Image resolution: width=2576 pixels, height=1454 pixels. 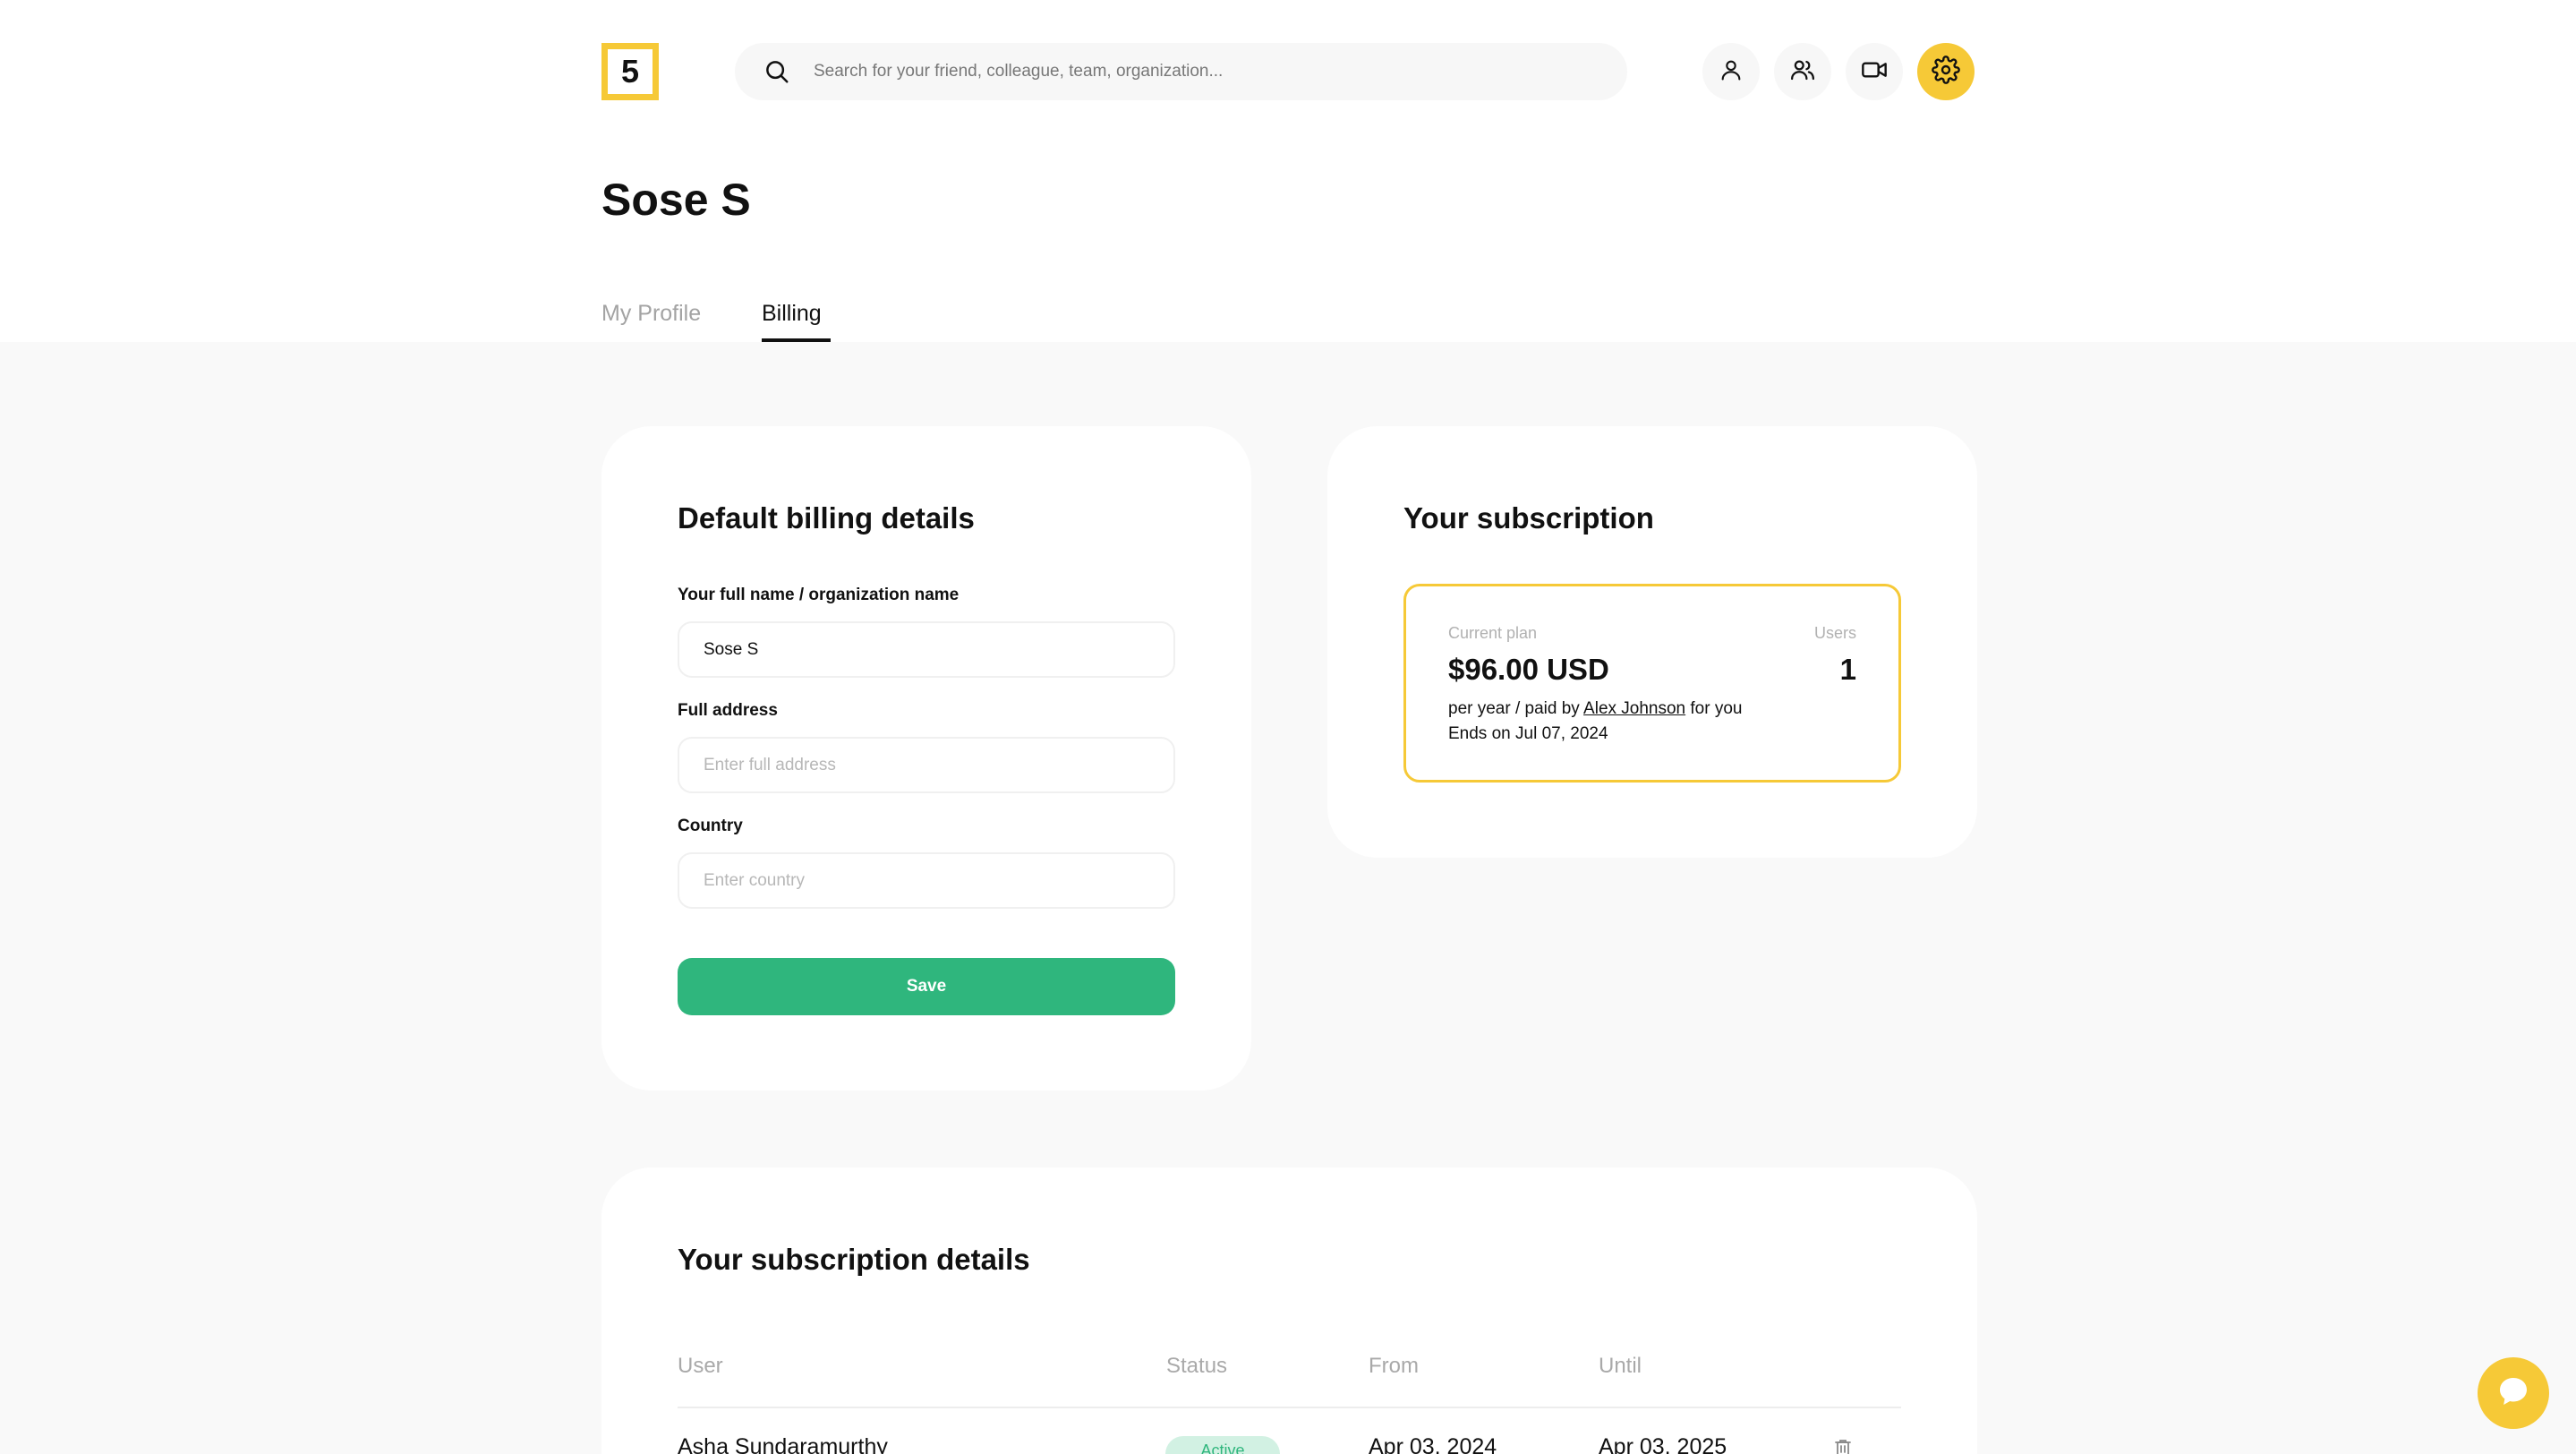 I want to click on plan-price: $96.00 USD, so click(x=1528, y=669).